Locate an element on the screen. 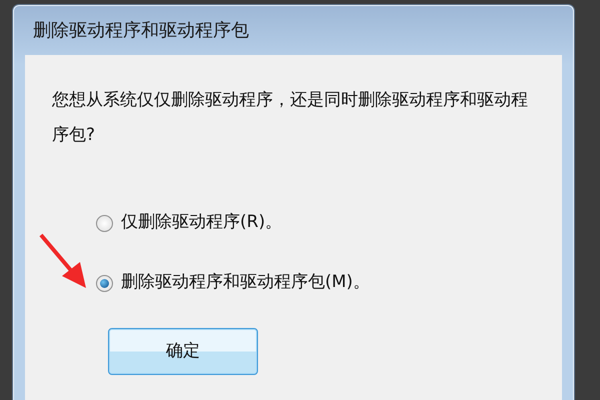 The image size is (600, 400). question-text: 您想从系统仅仅删除驱动程序，还是同时删除驱动程序和驱动程序包? is located at coordinates (290, 118).